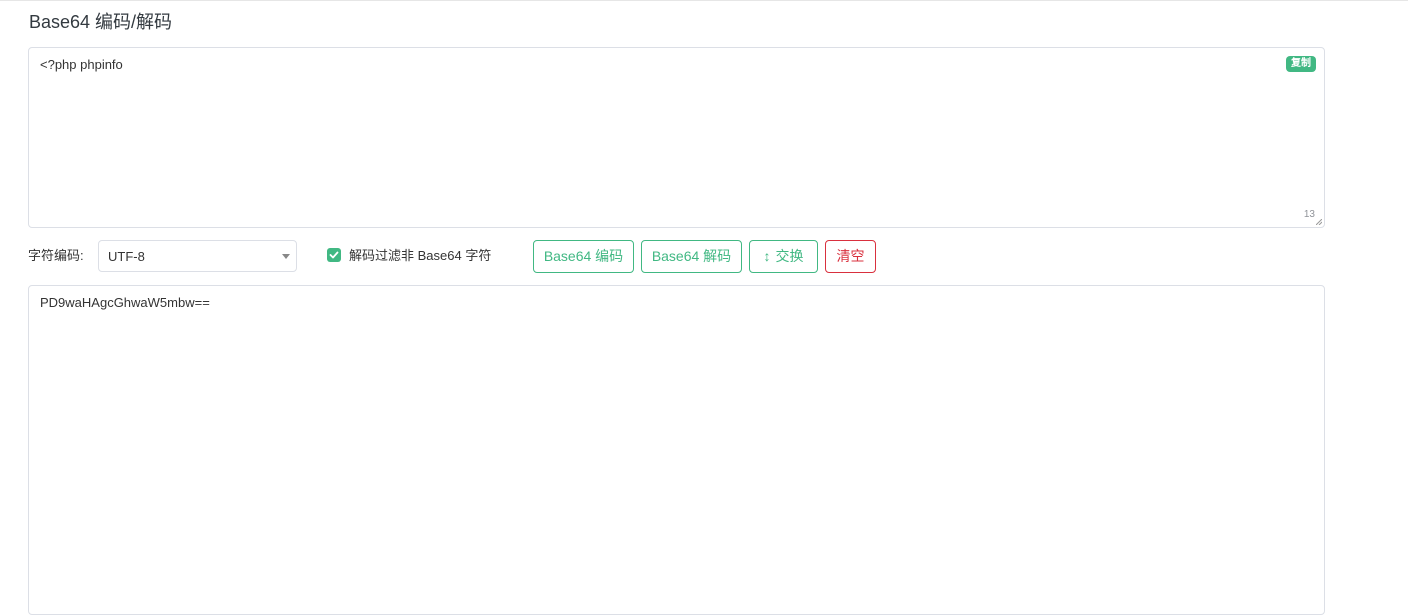 This screenshot has width=1408, height=615. What do you see at coordinates (1301, 64) in the screenshot?
I see `copy-button: 复制` at bounding box center [1301, 64].